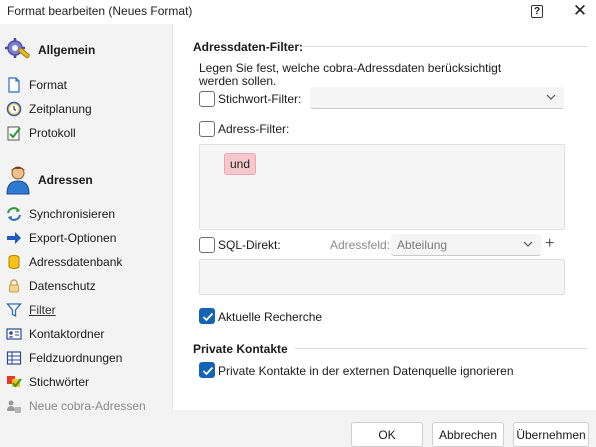 This screenshot has width=596, height=447. What do you see at coordinates (67, 50) in the screenshot?
I see `sidebar-section-title: Allgemein` at bounding box center [67, 50].